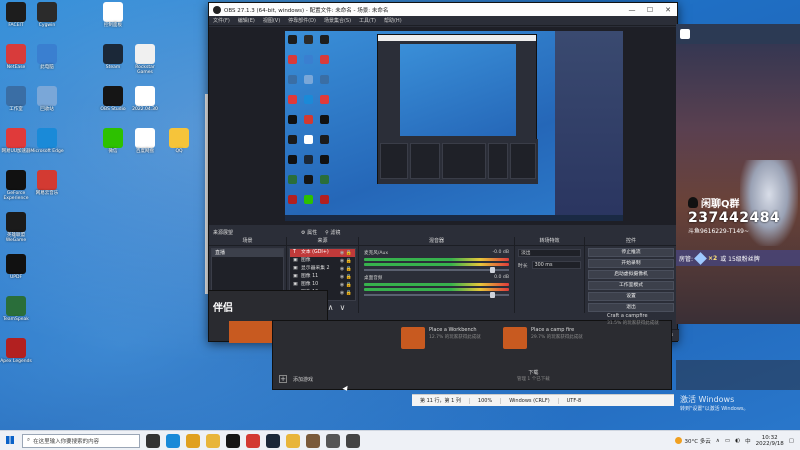  What do you see at coordinates (10, 440) in the screenshot?
I see `start-button` at bounding box center [10, 440].